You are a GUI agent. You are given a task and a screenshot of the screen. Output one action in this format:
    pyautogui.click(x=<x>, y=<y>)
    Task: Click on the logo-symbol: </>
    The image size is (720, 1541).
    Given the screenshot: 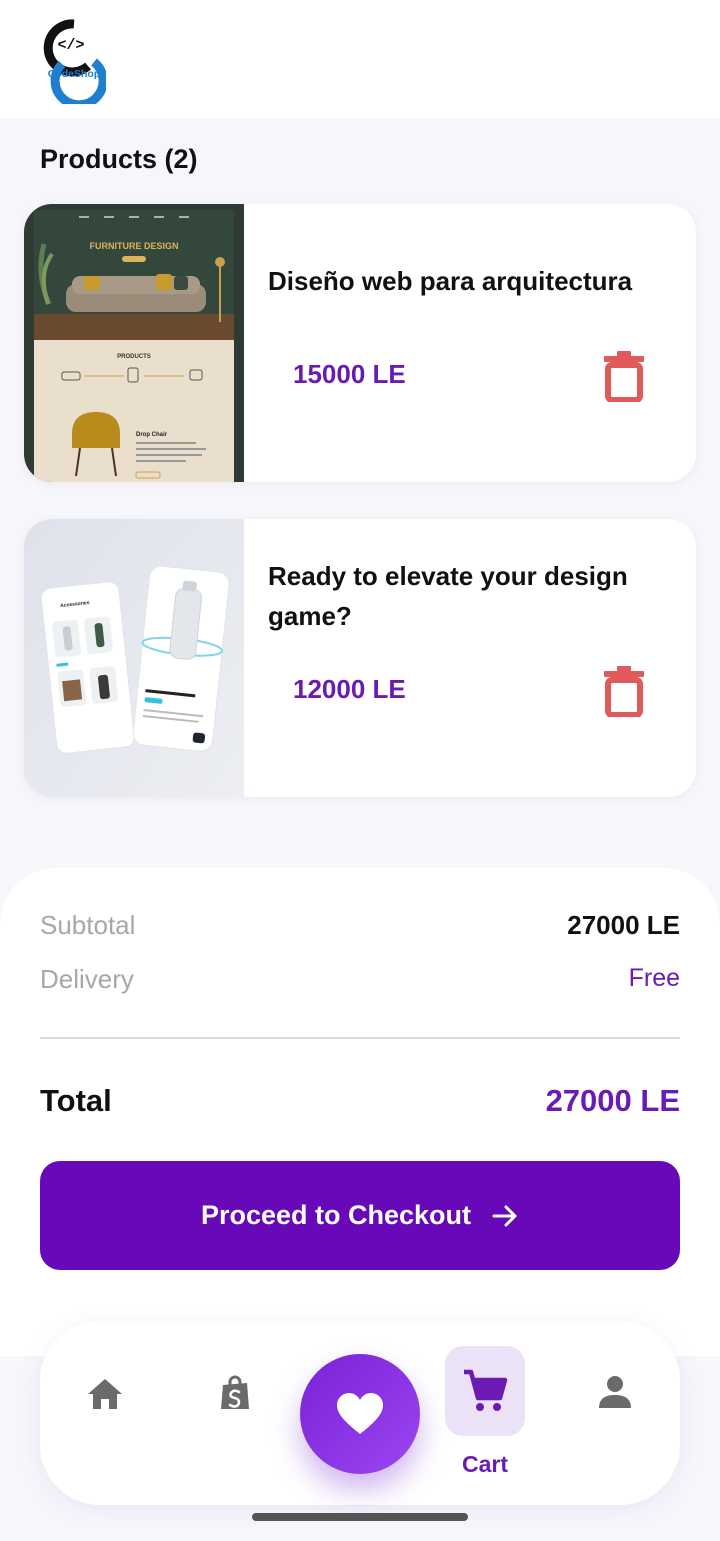 What is the action you would take?
    pyautogui.click(x=70, y=45)
    